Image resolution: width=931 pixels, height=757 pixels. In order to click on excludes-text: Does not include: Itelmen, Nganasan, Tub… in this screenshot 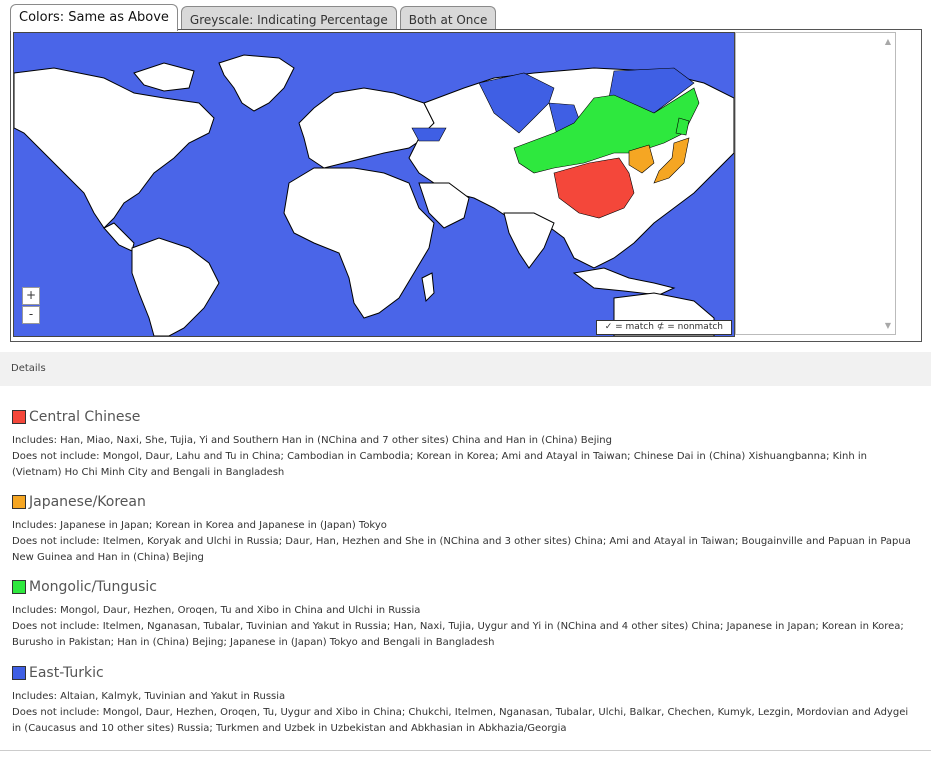, I will do `click(458, 634)`.